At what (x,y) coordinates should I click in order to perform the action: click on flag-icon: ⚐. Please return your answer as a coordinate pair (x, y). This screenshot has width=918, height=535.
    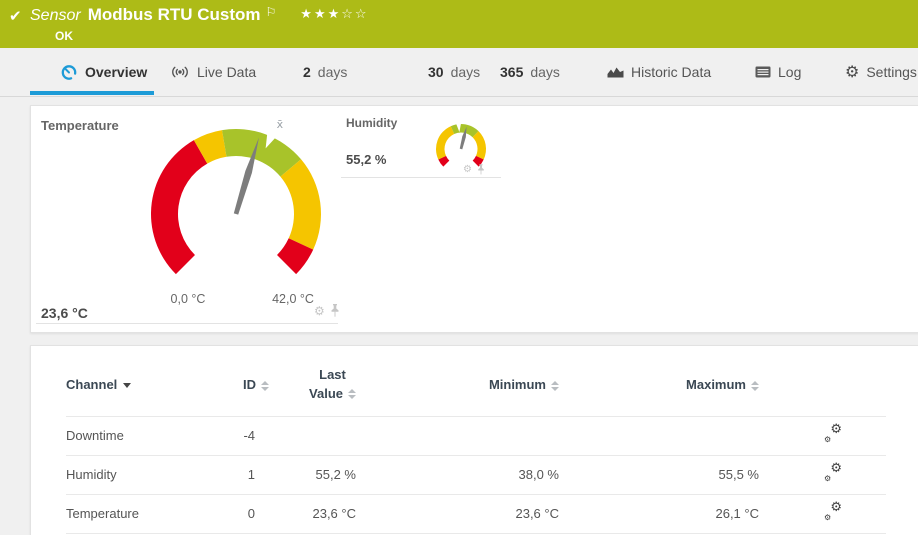
    Looking at the image, I should click on (271, 12).